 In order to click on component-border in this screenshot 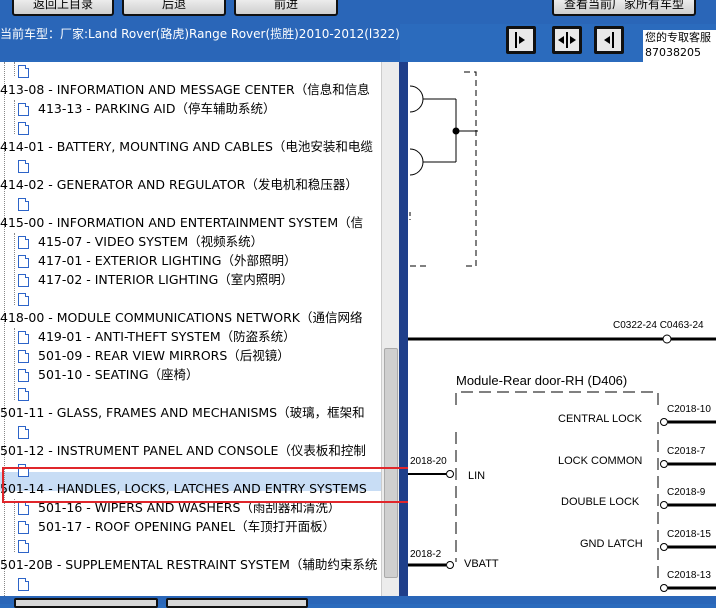, I will do `click(470, 169)`.